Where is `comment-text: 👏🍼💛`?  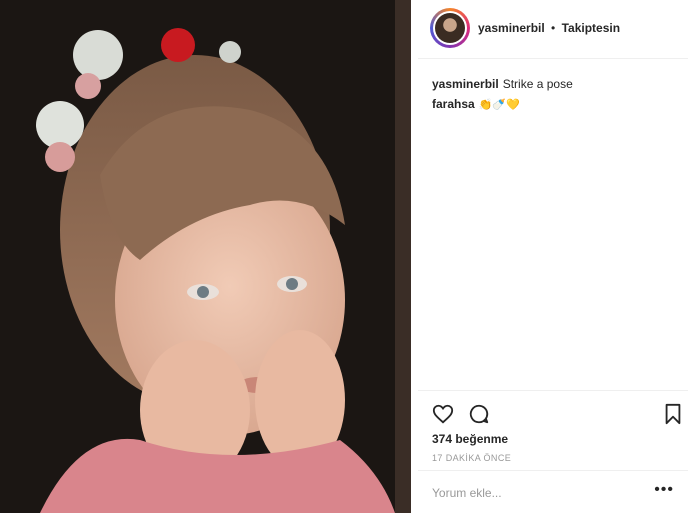 comment-text: 👏🍼💛 is located at coordinates (499, 105).